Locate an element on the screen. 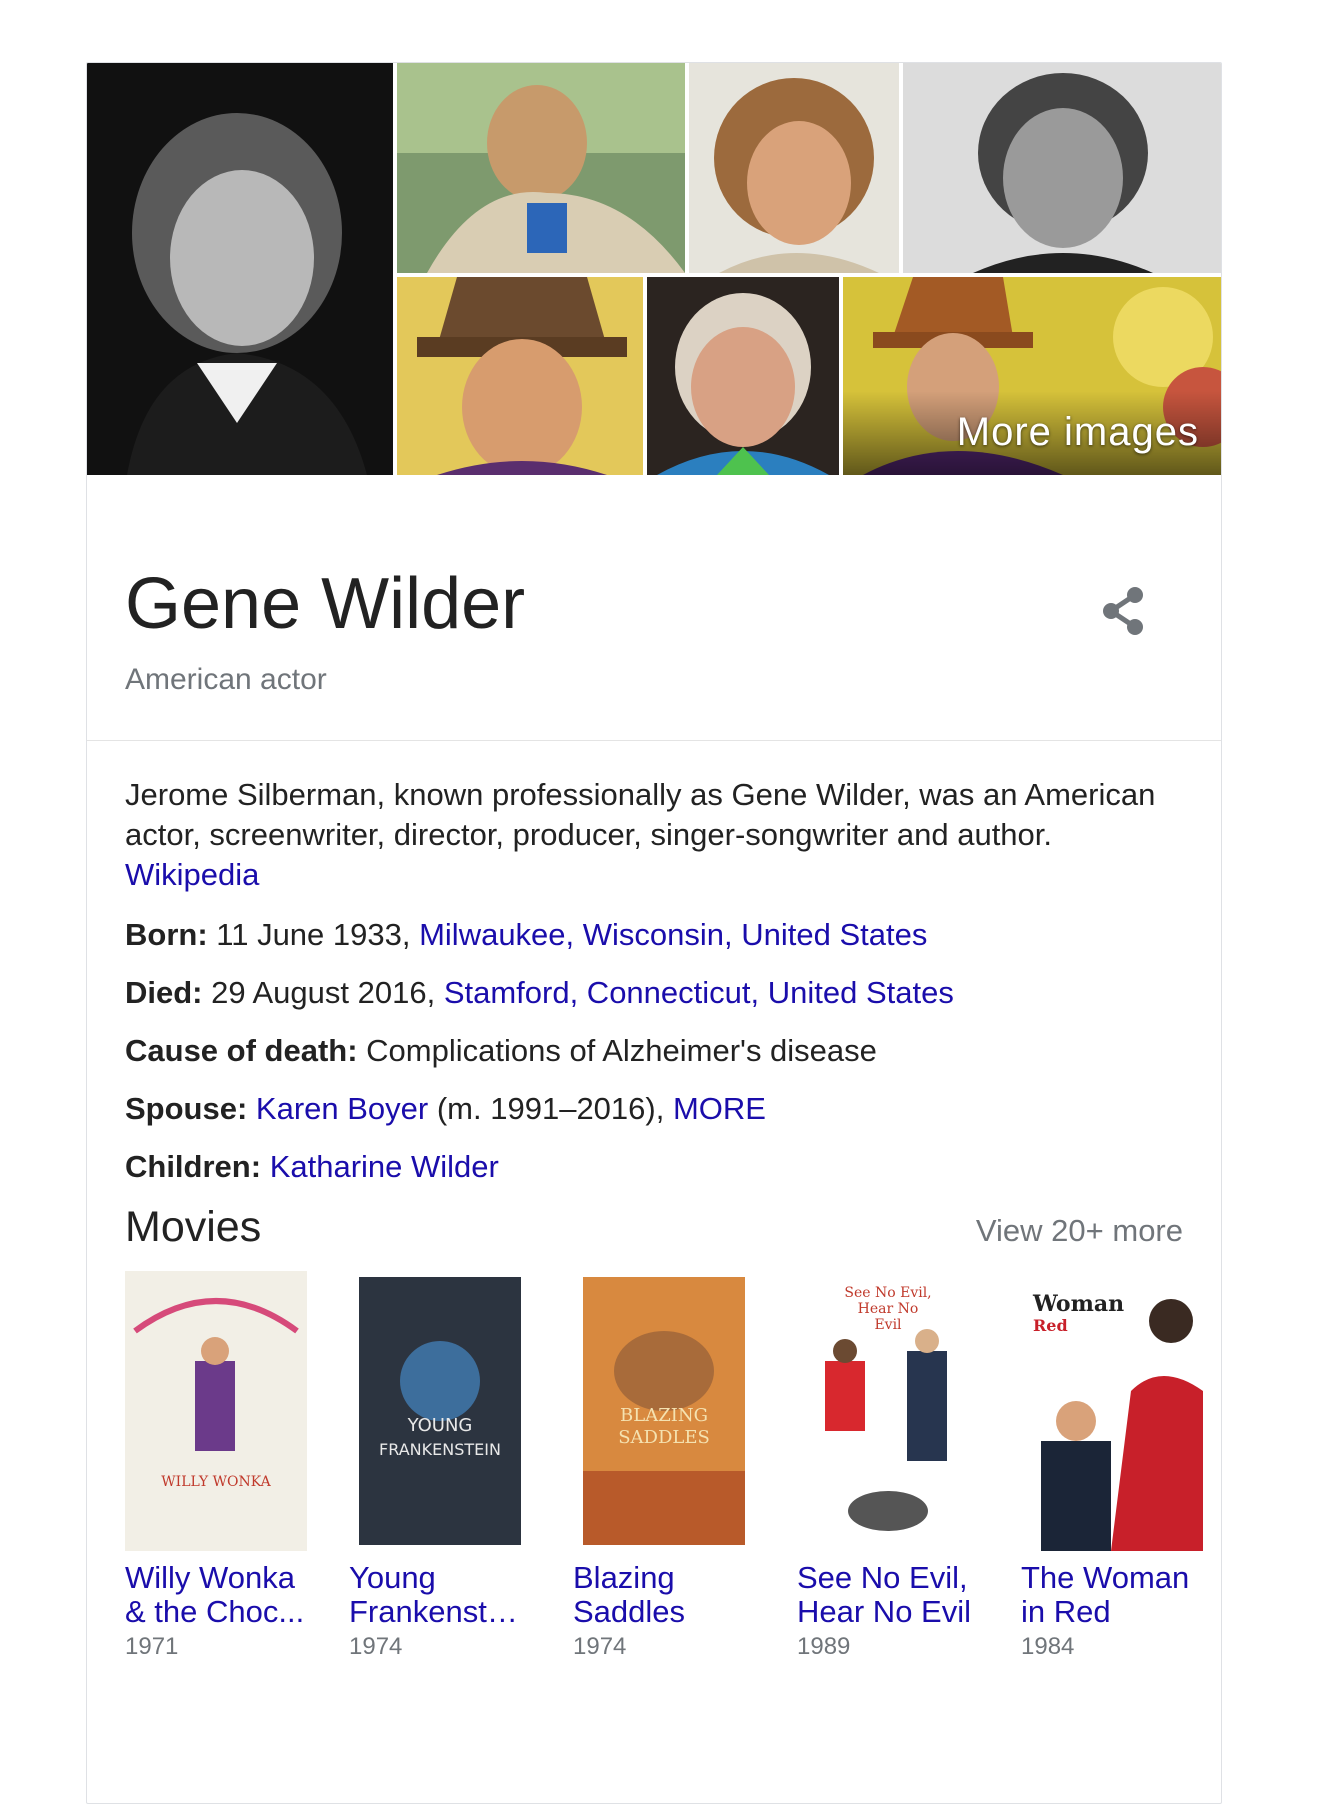 Image resolution: width=1326 pixels, height=1804 pixels. svg-text: Hear No is located at coordinates (888, 1309).